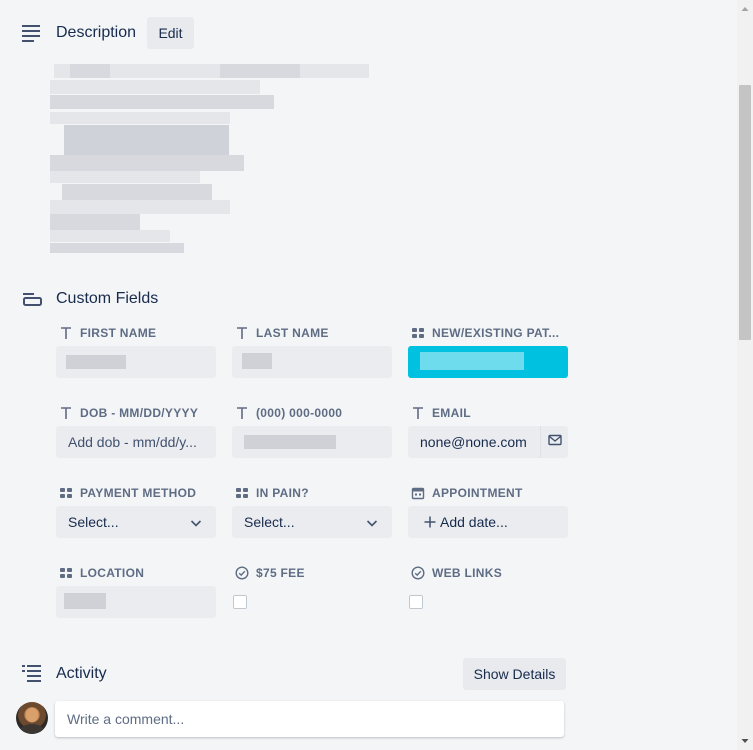 The width and height of the screenshot is (753, 750). I want to click on phone-field, so click(312, 442).